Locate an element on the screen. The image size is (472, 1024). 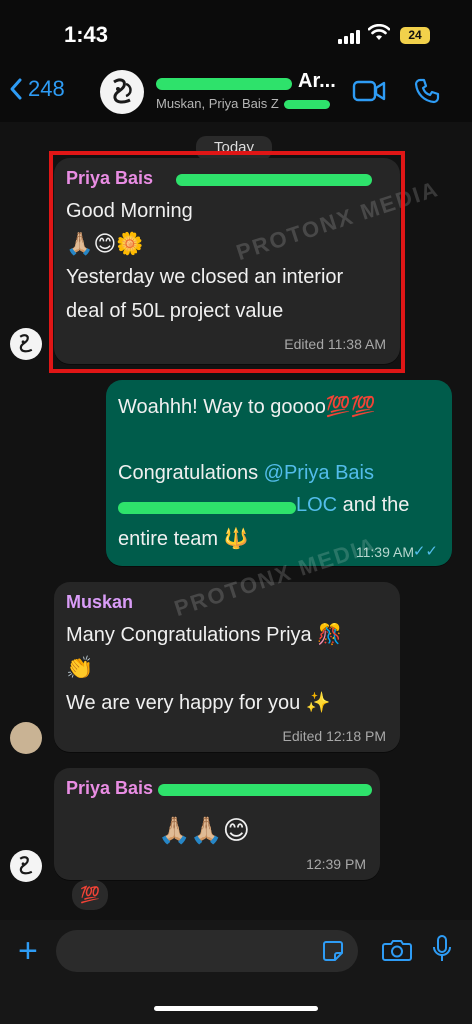
attach-plus-icon: + is located at coordinates (28, 951).